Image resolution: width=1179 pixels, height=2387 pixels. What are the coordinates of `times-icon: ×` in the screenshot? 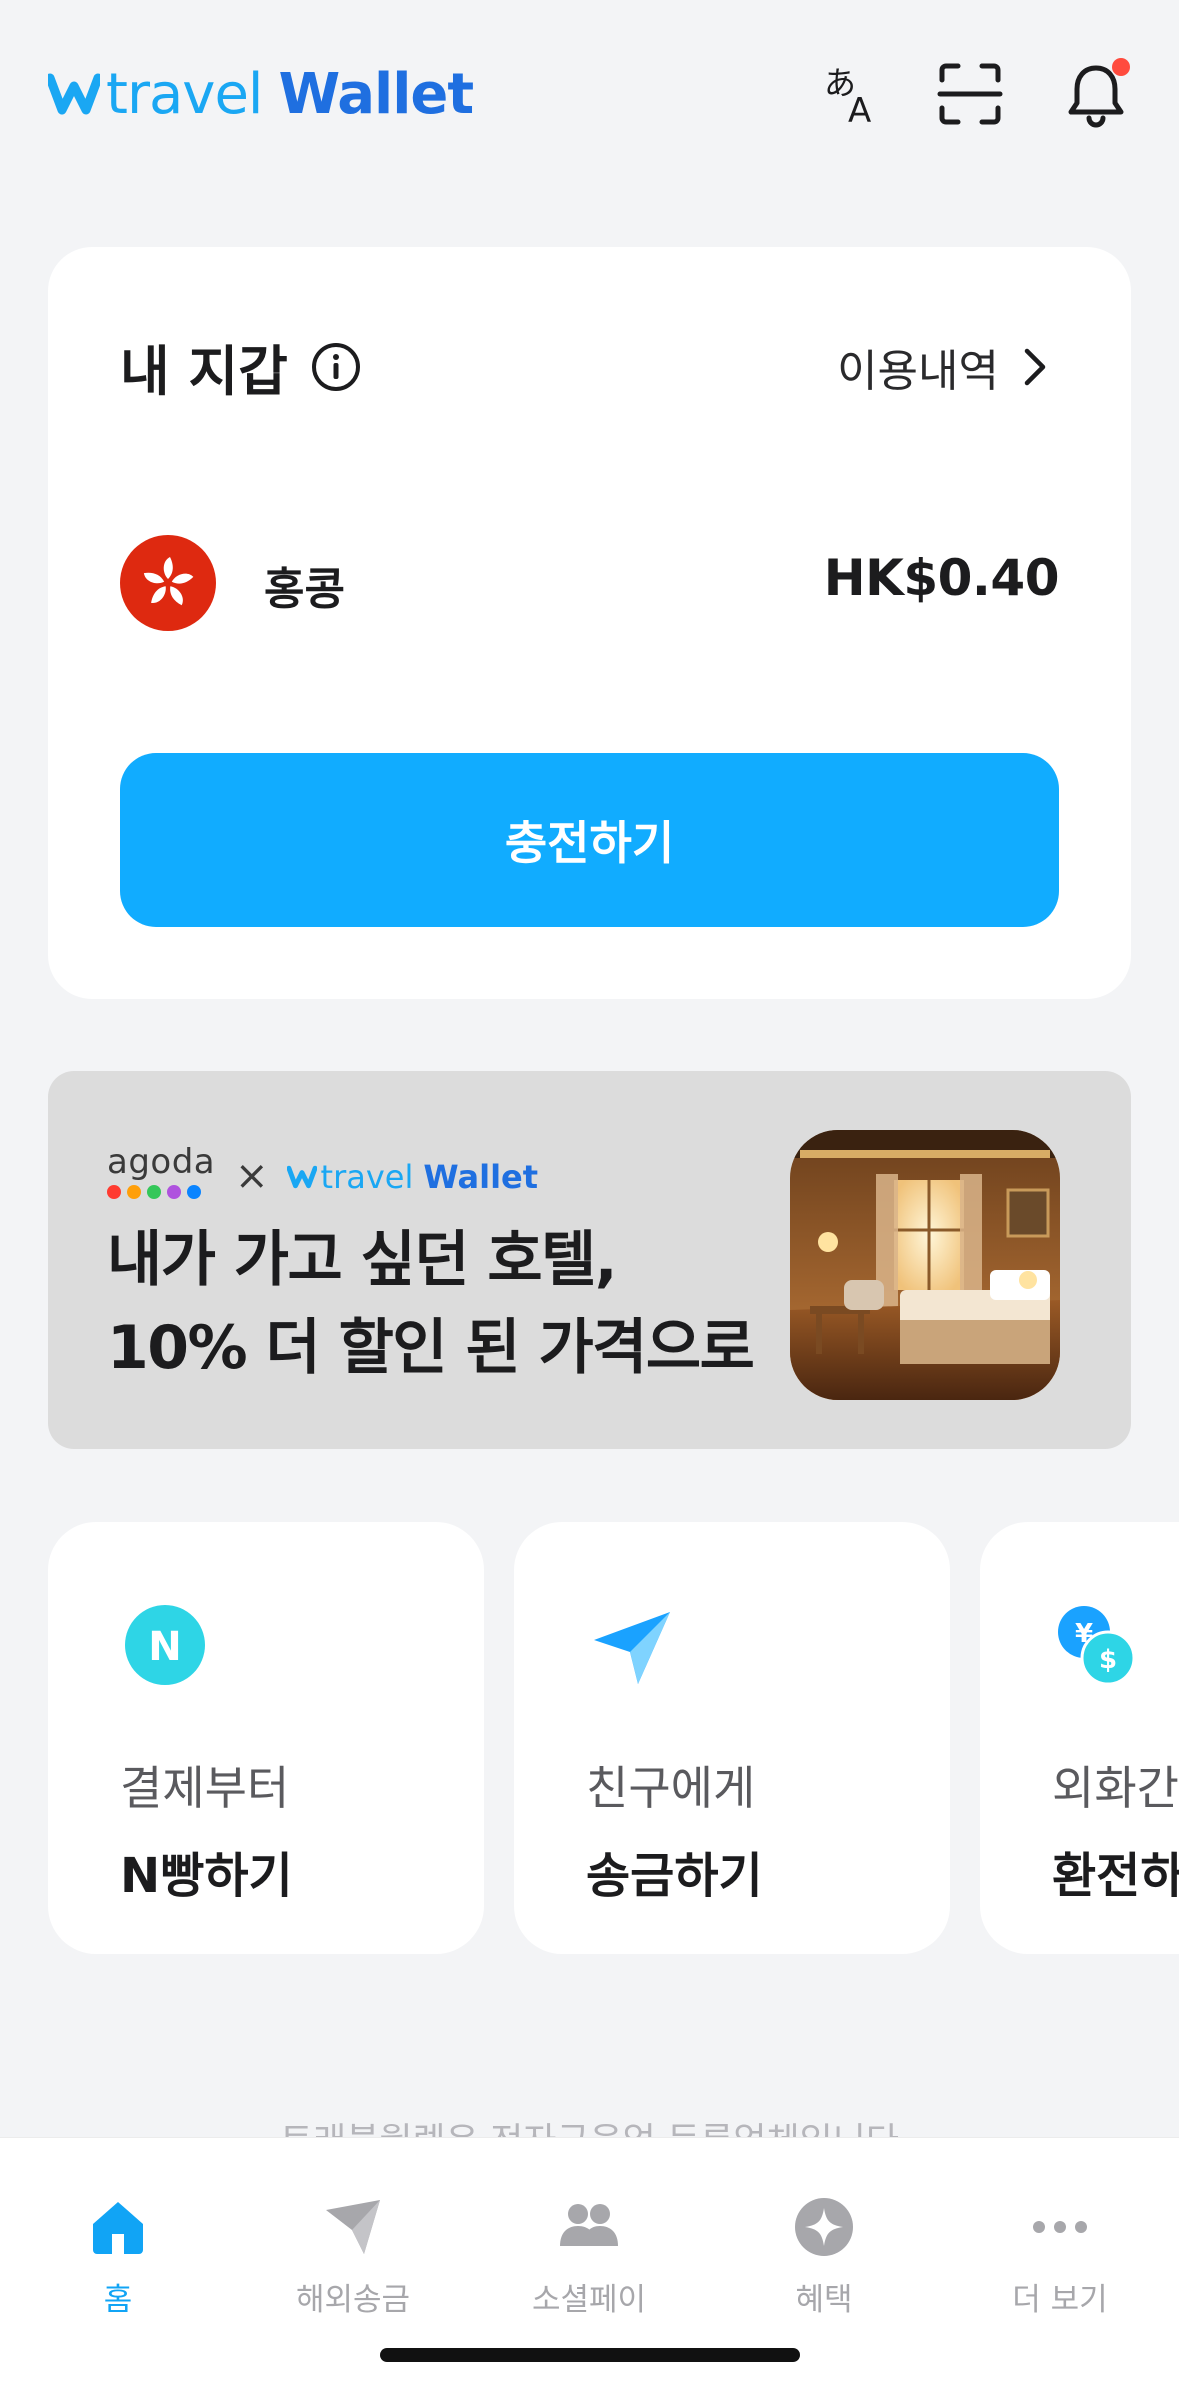 It's located at (252, 1176).